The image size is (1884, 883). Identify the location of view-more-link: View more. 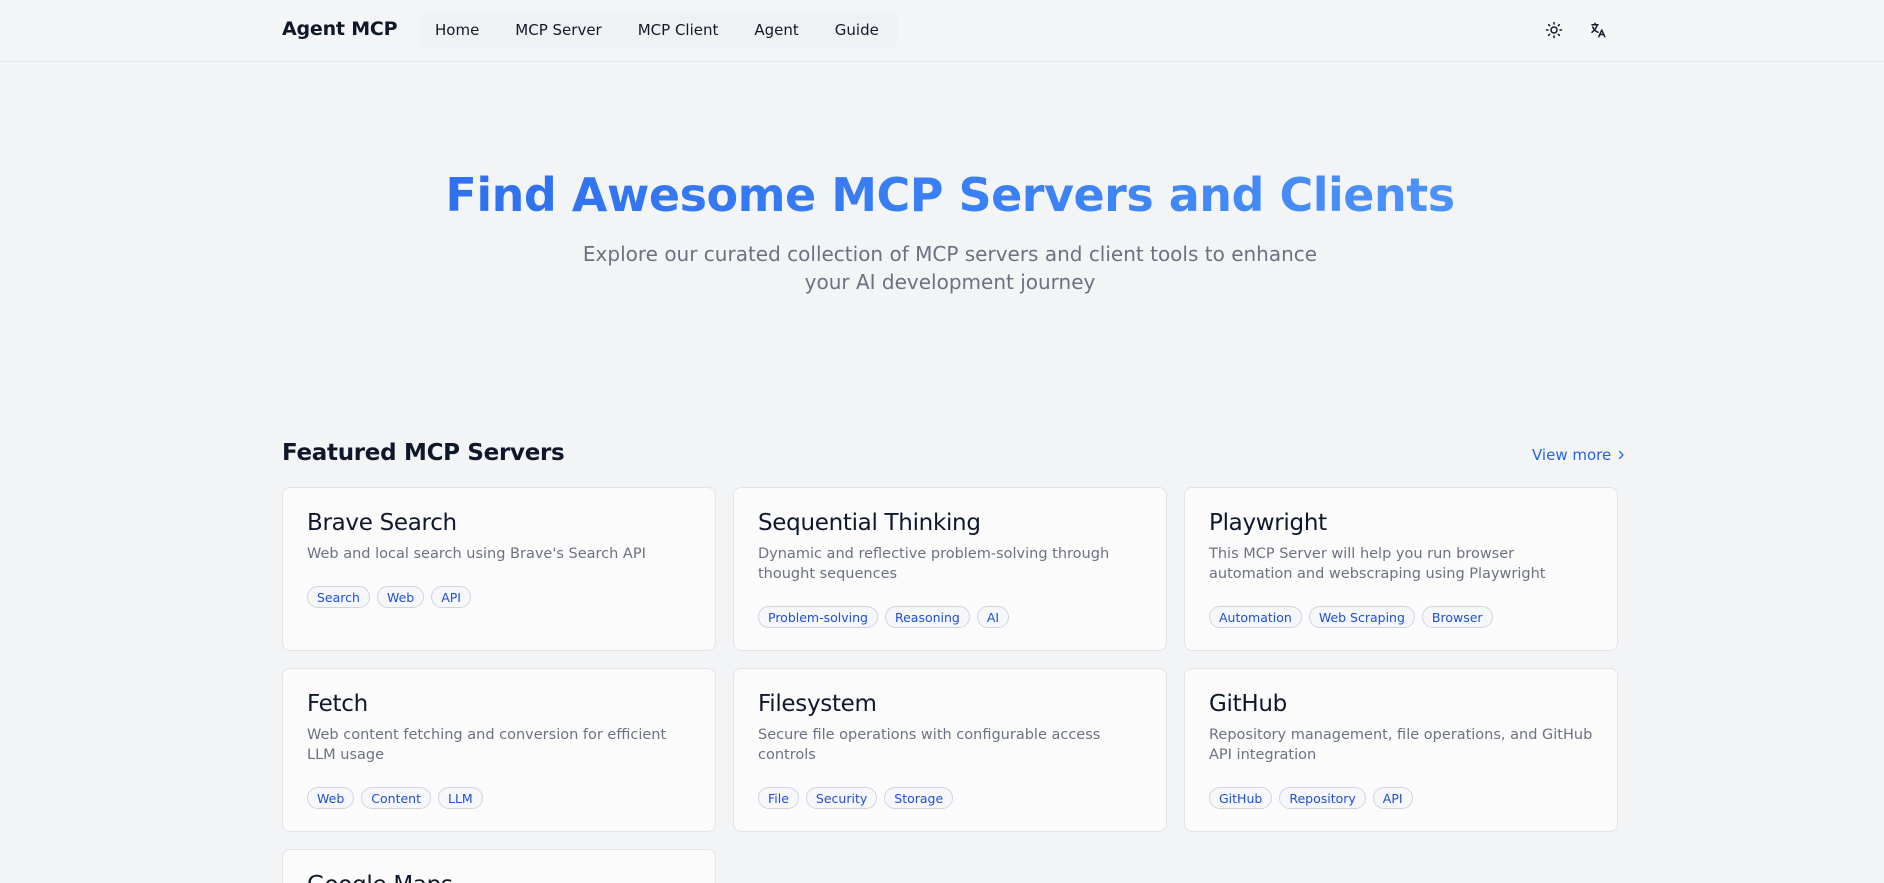
(1579, 455).